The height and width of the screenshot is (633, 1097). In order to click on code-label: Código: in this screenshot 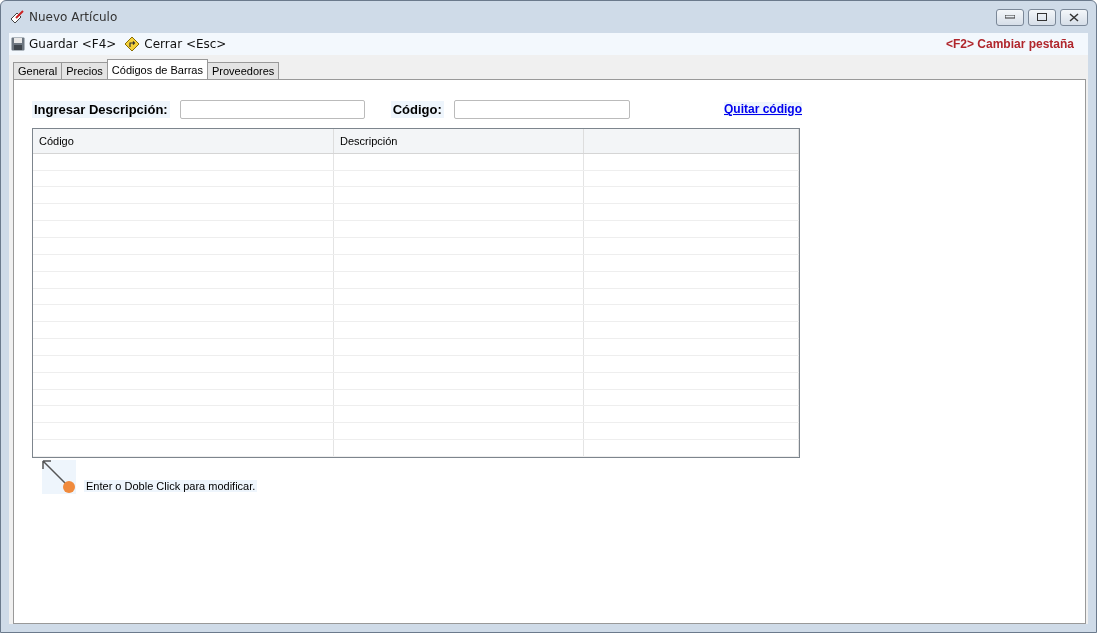, I will do `click(417, 109)`.